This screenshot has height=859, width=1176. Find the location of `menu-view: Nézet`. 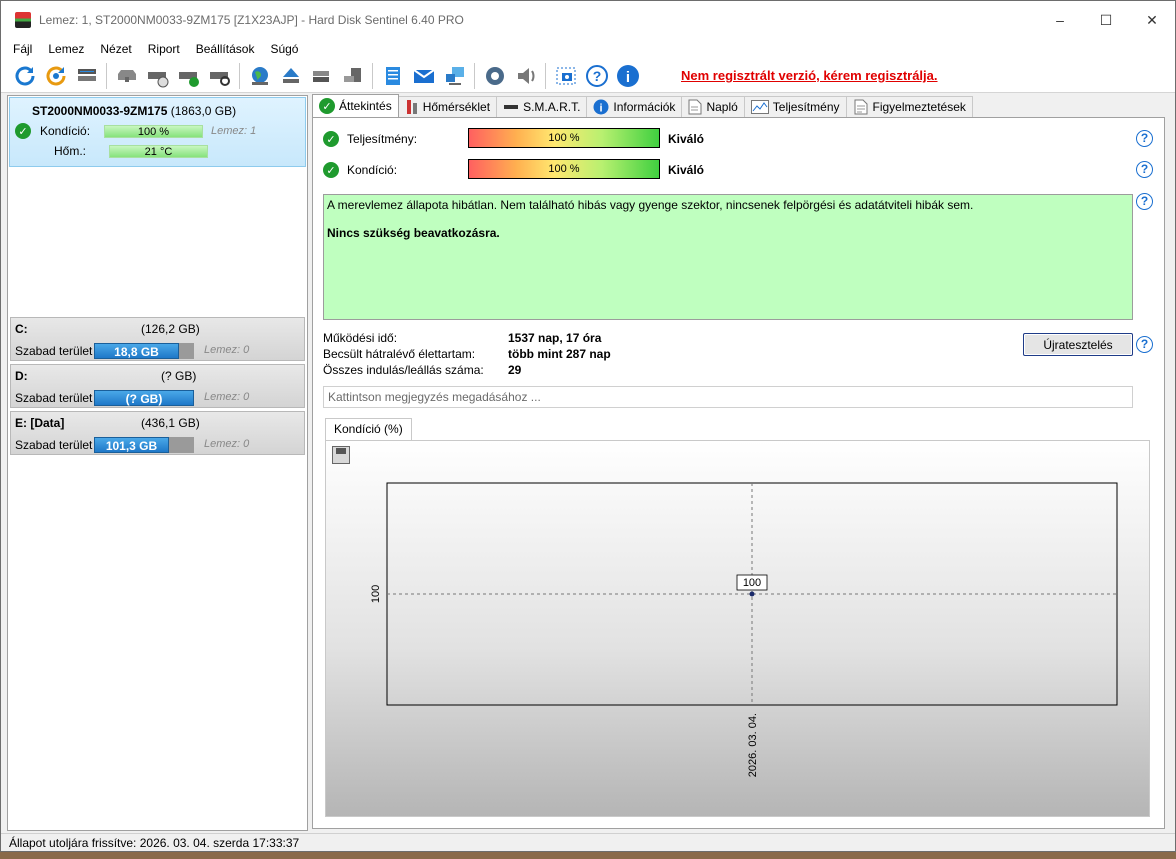

menu-view: Nézet is located at coordinates (115, 49).